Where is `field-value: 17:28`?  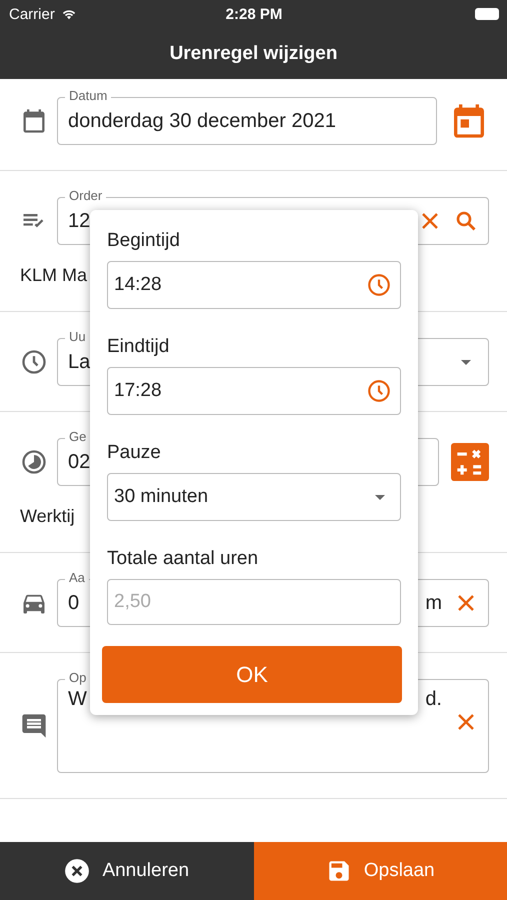
field-value: 17:28 is located at coordinates (138, 391).